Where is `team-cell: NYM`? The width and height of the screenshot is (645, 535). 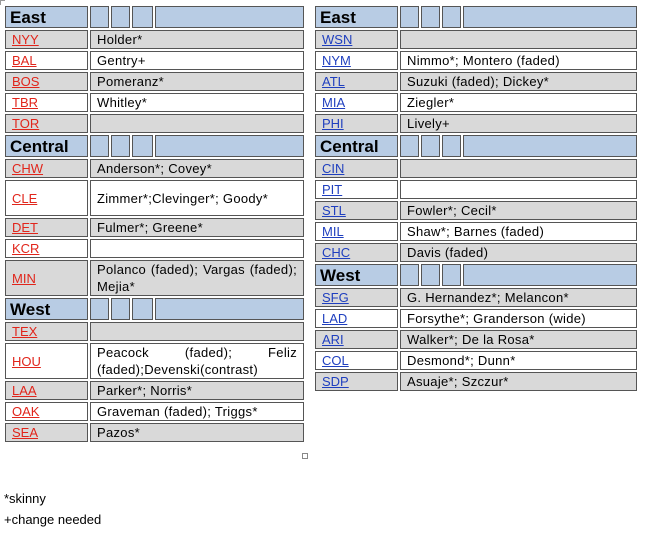
team-cell: NYM is located at coordinates (356, 60).